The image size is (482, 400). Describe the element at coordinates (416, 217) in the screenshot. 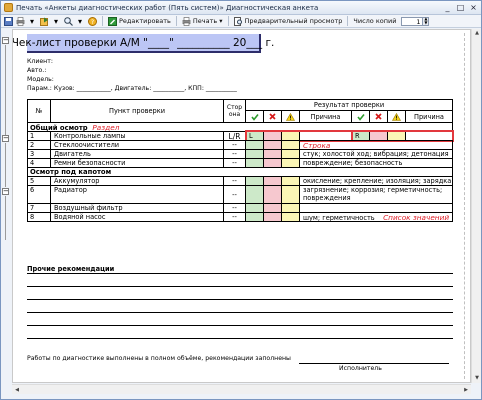

I see `list-annotation: Список значений` at that location.